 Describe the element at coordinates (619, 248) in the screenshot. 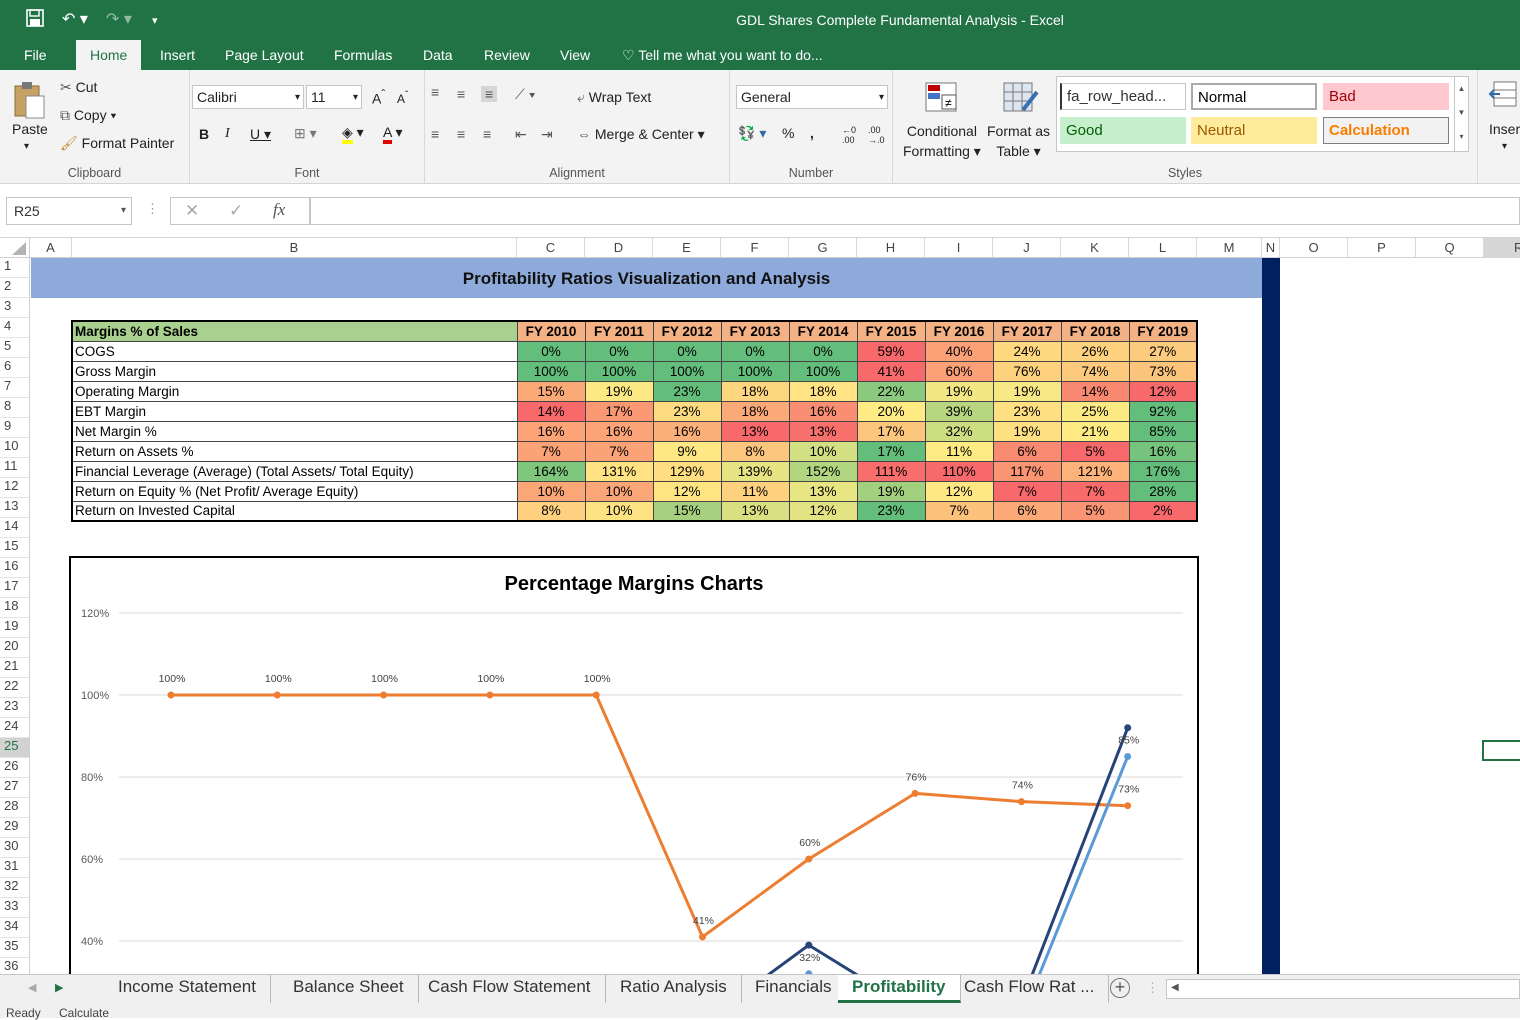

I see `column-header: D` at that location.